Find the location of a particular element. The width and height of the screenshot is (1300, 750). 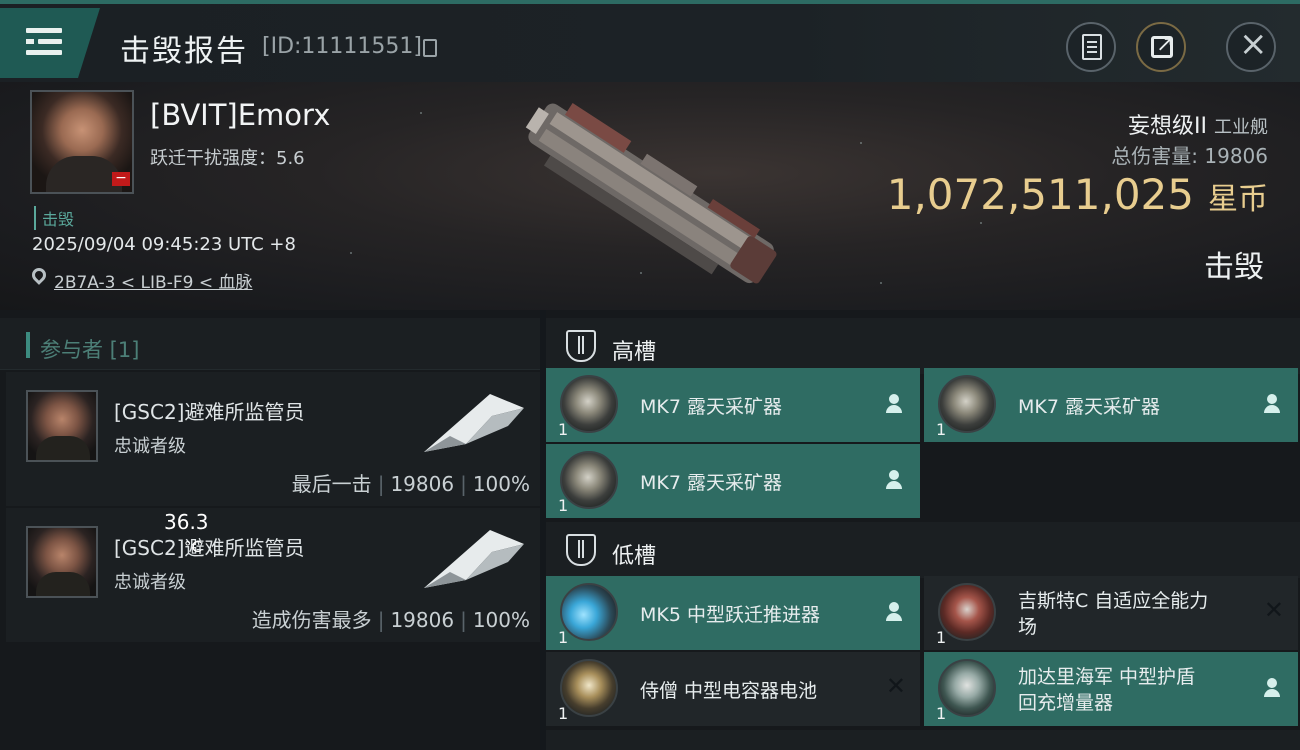

close-button: × is located at coordinates (1251, 47).